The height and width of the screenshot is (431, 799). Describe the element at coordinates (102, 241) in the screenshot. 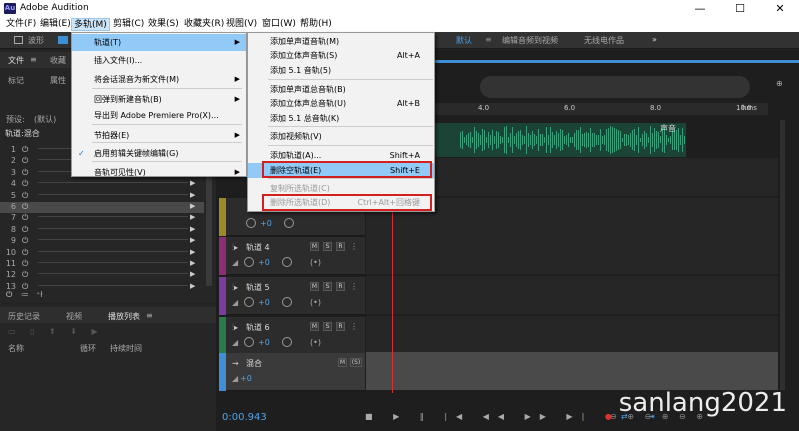

I see `track-list-row: 9 ⏻ ▶` at that location.